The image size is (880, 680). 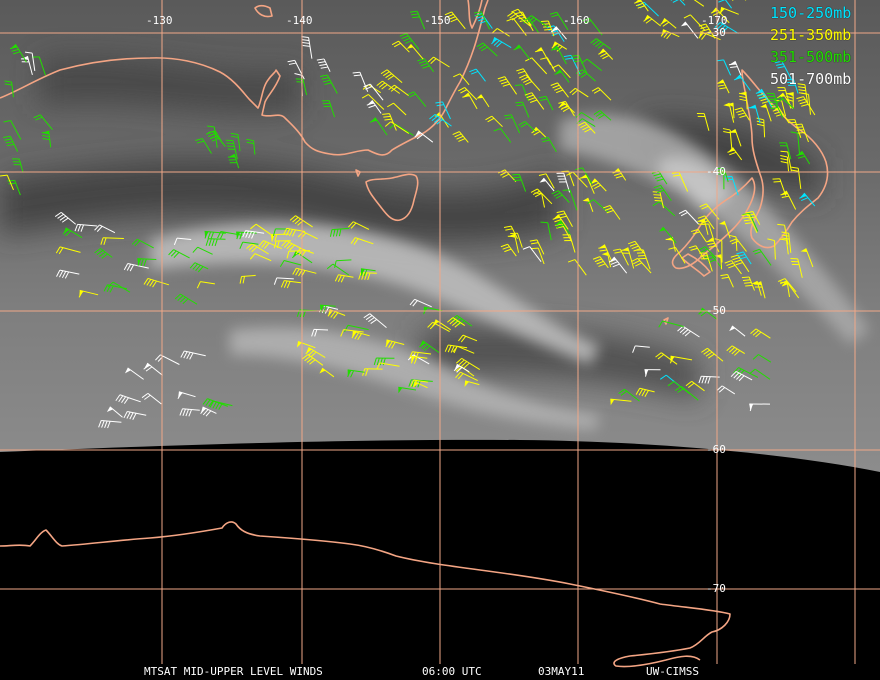 I want to click on lon-label: -130, so click(x=159, y=20).